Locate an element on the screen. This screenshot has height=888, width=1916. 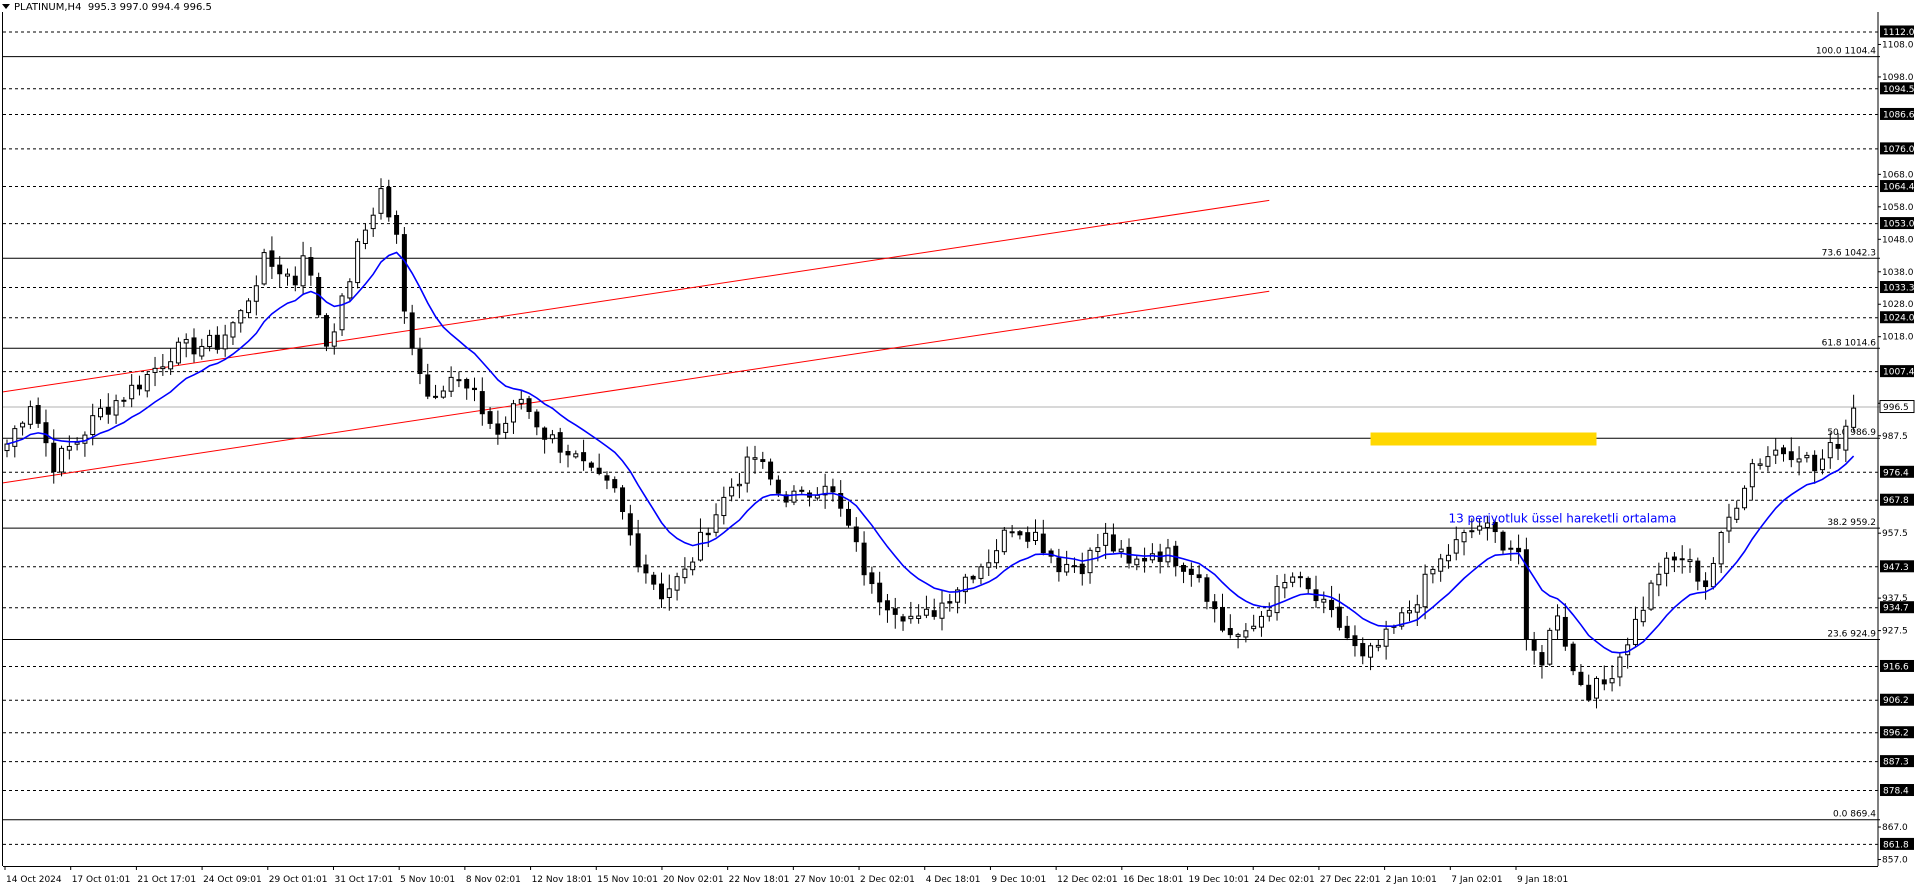
y-tick-label: 987.5 is located at coordinates (1895, 437).